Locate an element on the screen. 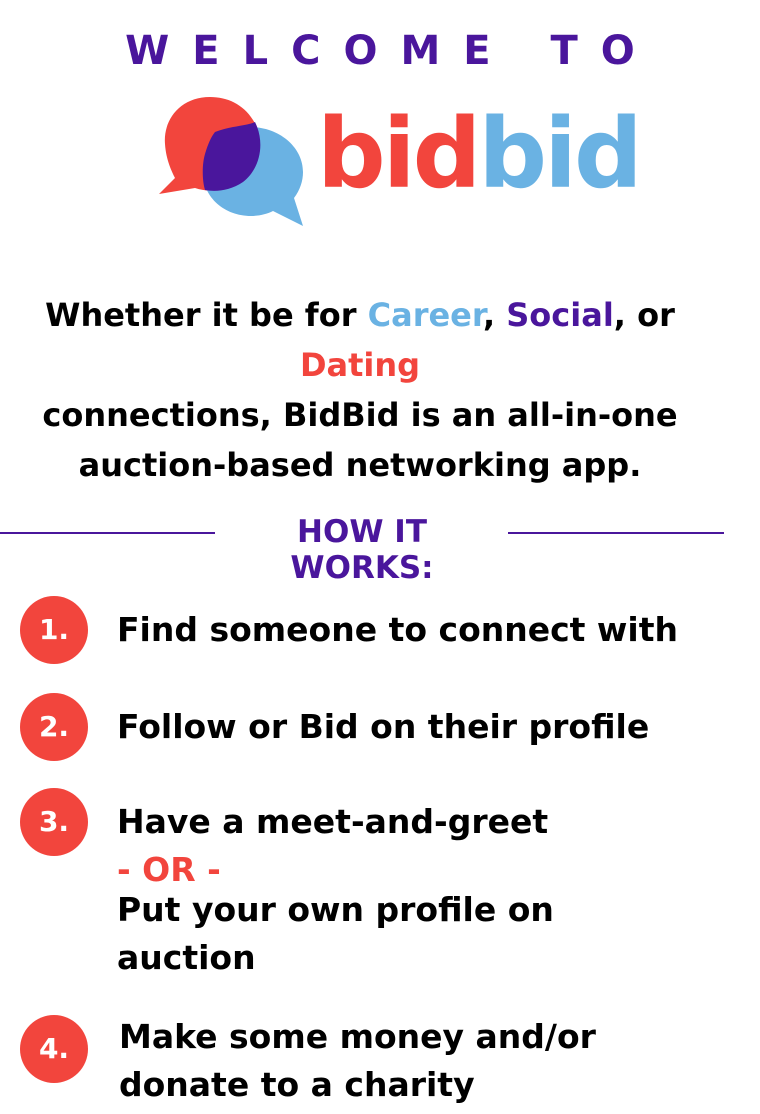  step-number-badge: 3. is located at coordinates (54, 822).